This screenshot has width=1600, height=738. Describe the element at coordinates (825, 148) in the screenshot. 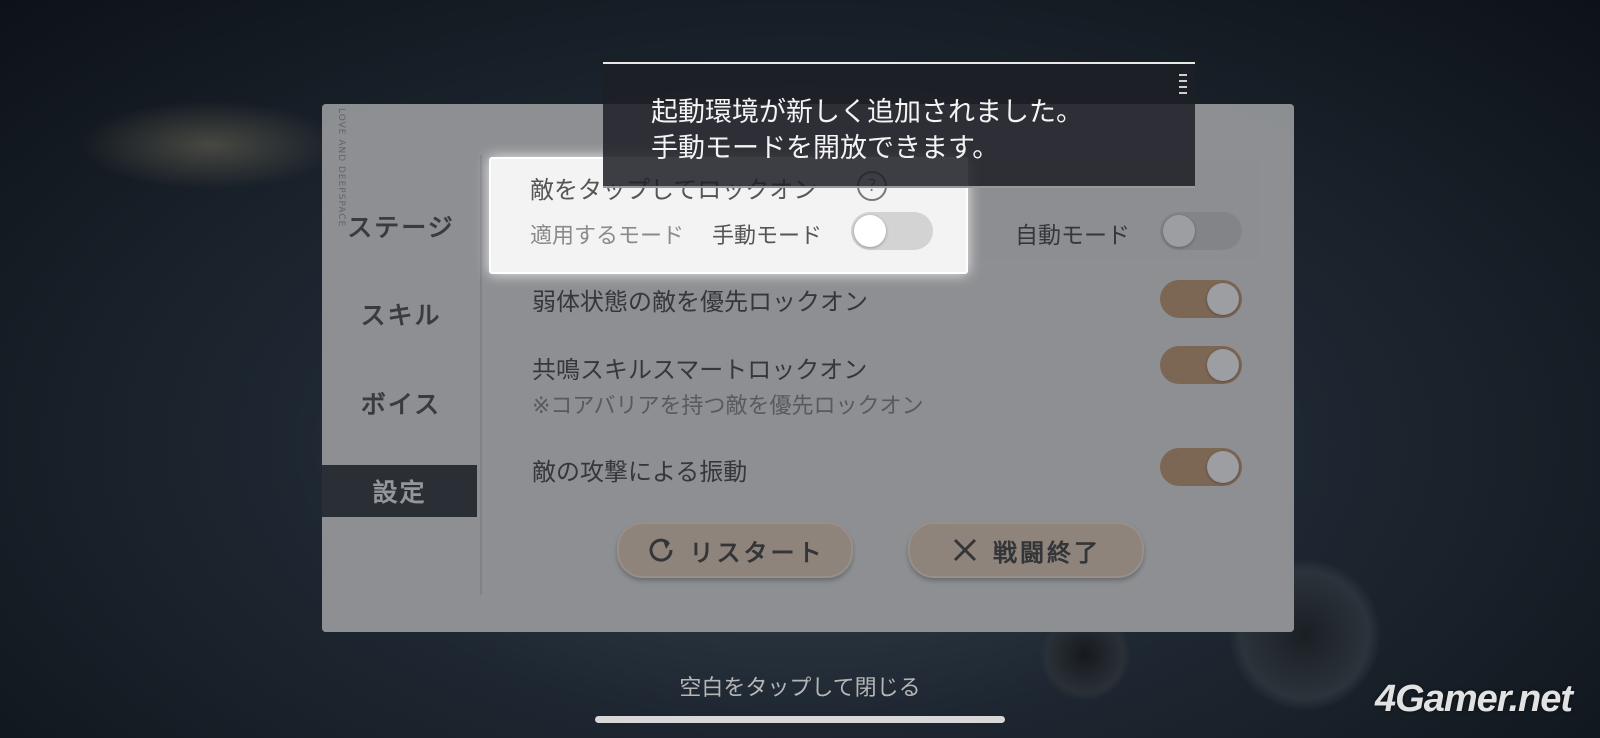

I see `notification-line-2: 手動モードを開放できます。` at that location.